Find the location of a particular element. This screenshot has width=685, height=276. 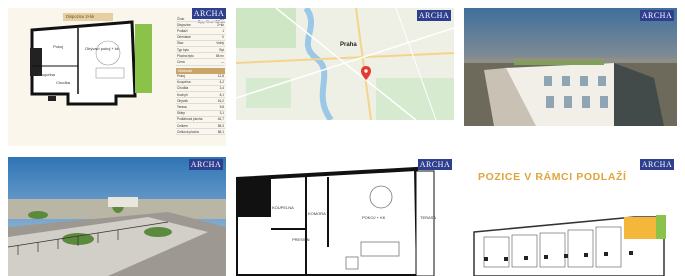

room-label: POKOJ + KK is located at coordinates (374, 217).